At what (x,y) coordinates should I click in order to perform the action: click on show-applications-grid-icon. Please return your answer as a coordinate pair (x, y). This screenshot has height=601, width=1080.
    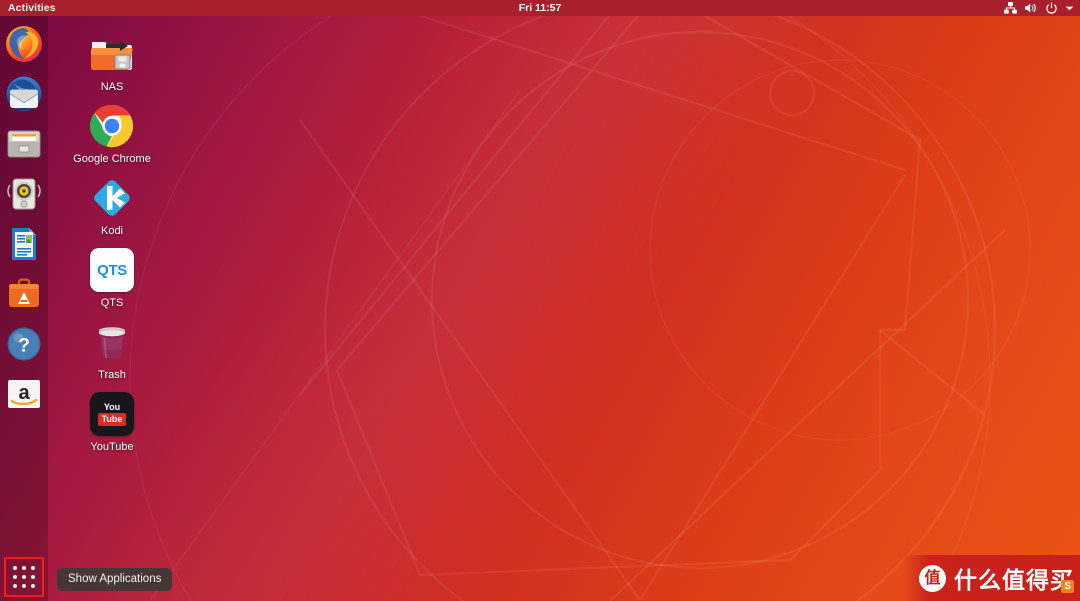
    Looking at the image, I should click on (24, 577).